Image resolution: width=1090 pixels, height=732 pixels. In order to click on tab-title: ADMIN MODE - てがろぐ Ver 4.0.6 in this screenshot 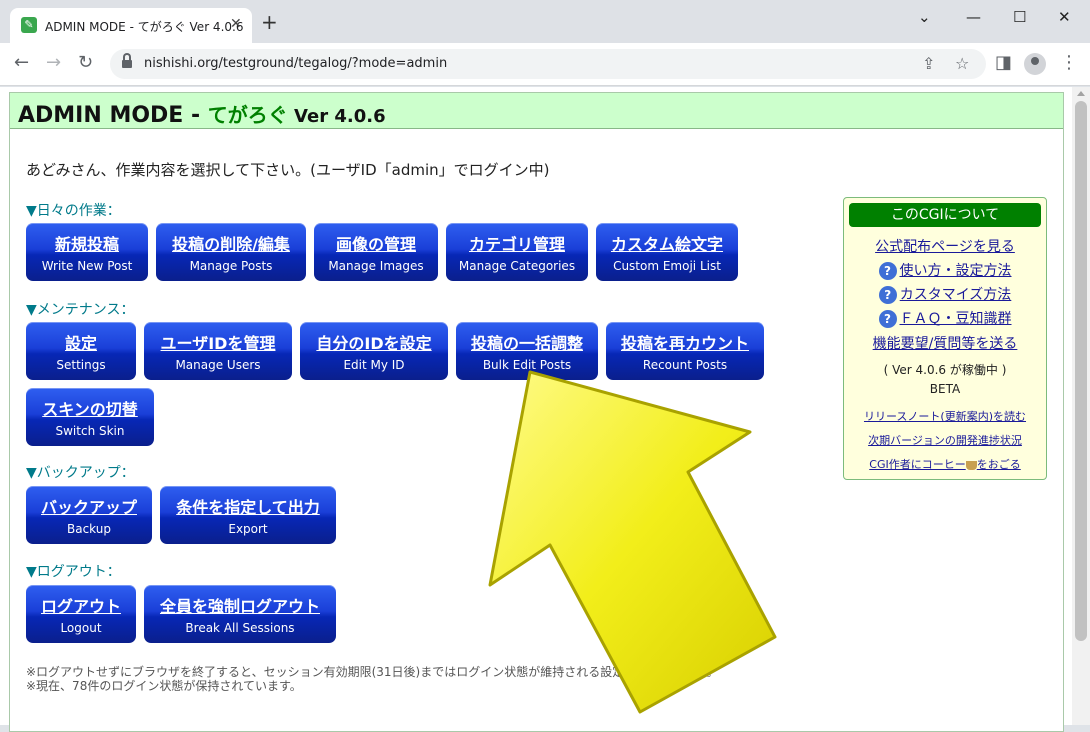, I will do `click(144, 27)`.